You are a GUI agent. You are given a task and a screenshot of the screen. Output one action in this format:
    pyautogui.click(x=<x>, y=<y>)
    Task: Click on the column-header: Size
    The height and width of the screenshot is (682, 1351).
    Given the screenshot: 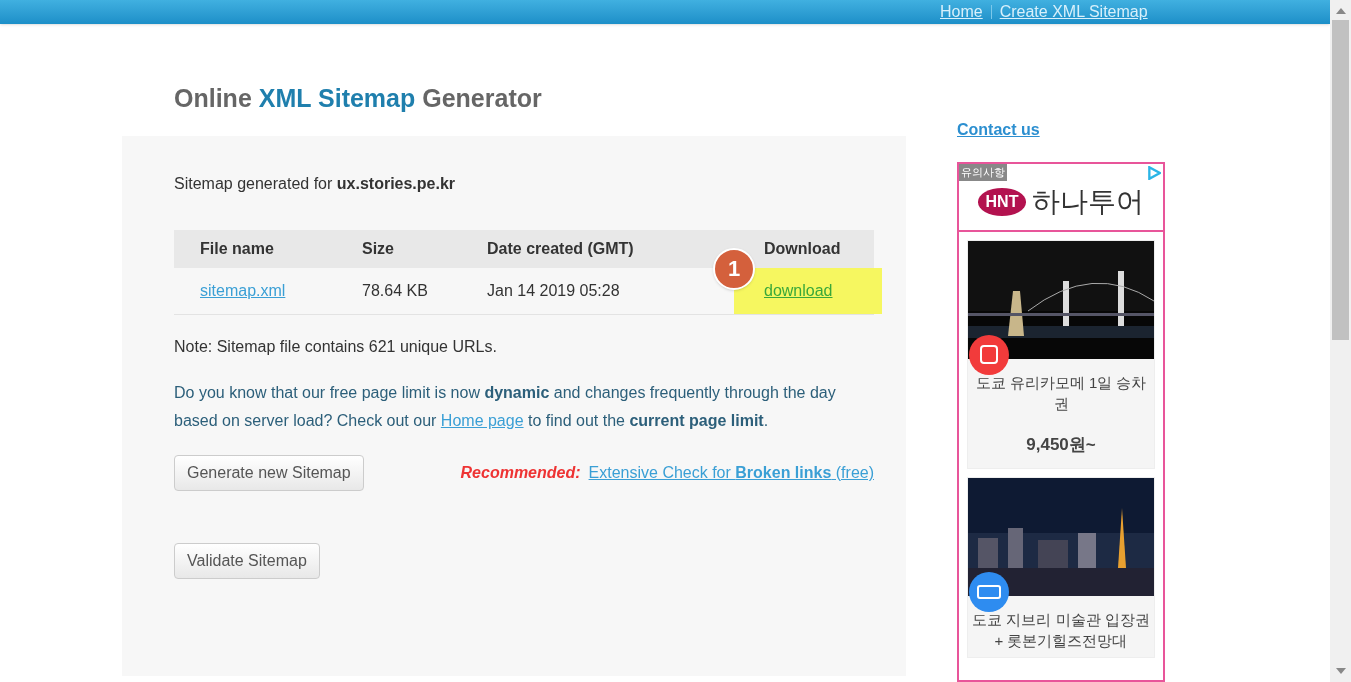 What is the action you would take?
    pyautogui.click(x=378, y=248)
    